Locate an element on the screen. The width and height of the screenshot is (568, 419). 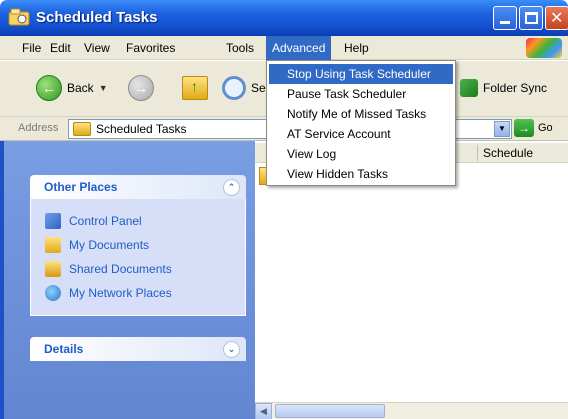
search-icon is located at coordinates (234, 88).